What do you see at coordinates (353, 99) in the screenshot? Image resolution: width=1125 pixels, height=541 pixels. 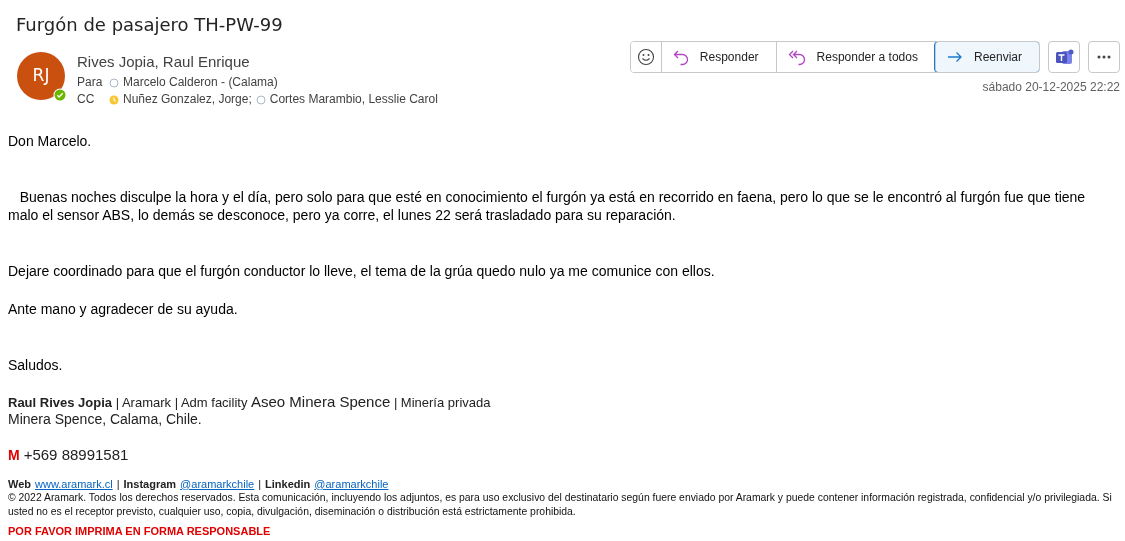 I see `recipient-name: Cortes Marambio, Lesslie Carol` at bounding box center [353, 99].